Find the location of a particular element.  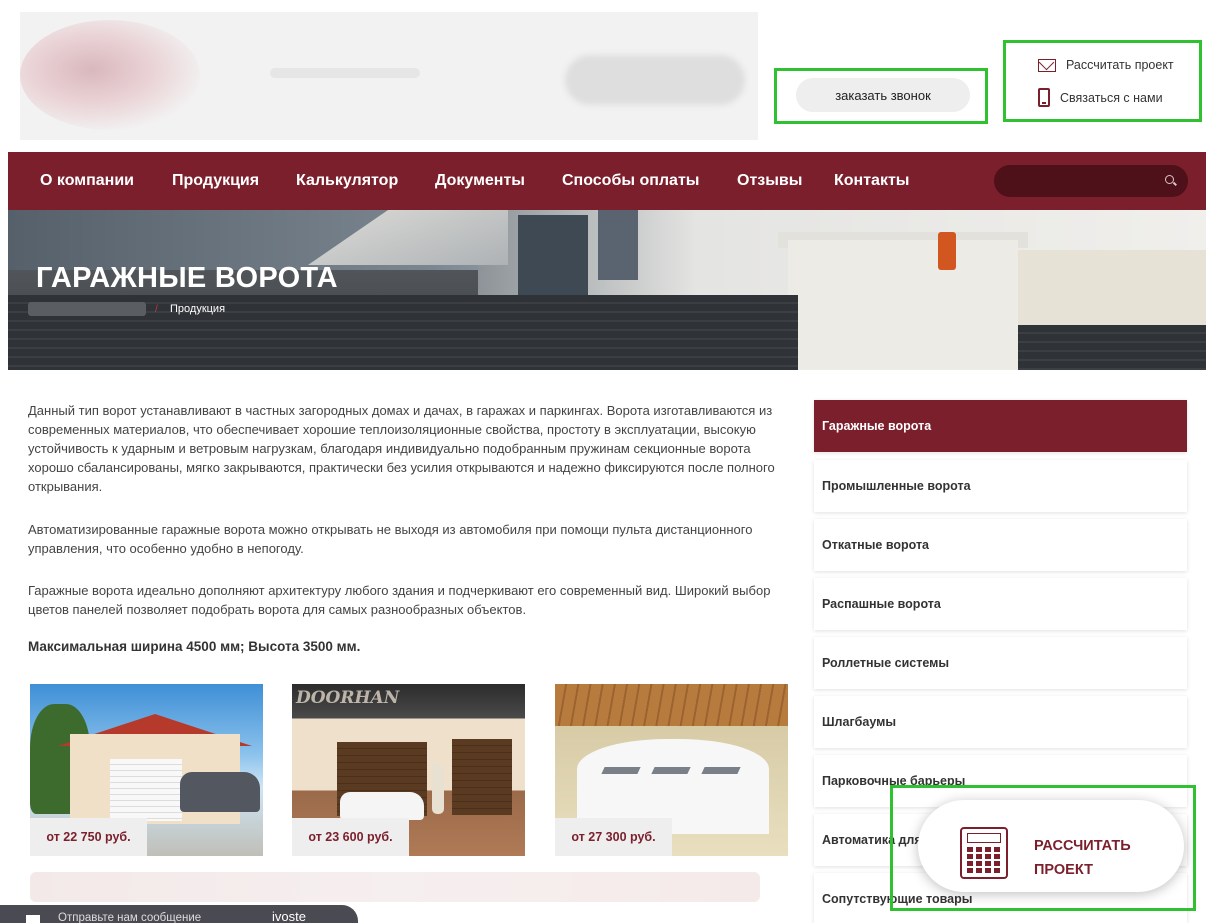

sidebar-item-barriers: Шлагбаумы is located at coordinates (1000, 722).